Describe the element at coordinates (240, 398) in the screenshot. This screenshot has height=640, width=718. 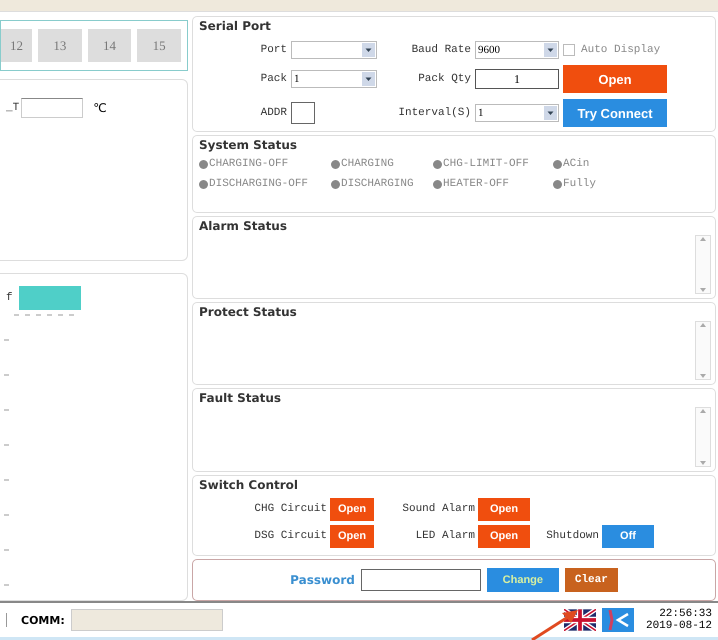
I see `panel-title: Fault Status` at that location.